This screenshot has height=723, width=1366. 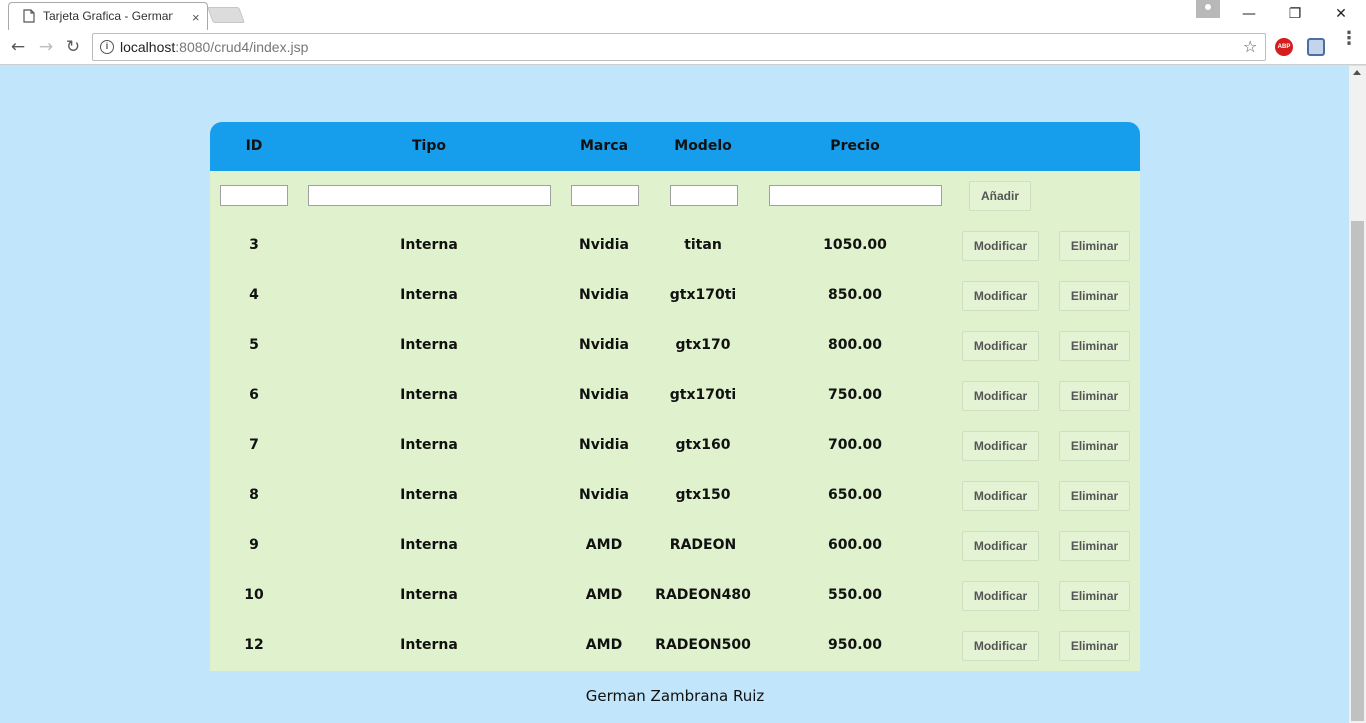 What do you see at coordinates (675, 696) in the screenshot?
I see `footer-author: German Zambrana Ruiz` at bounding box center [675, 696].